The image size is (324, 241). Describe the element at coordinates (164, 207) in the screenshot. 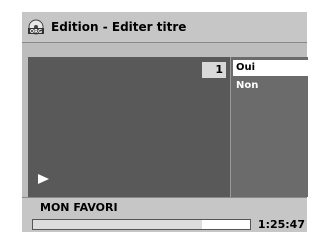

I see `title-name-bar: MON FAVORI` at that location.